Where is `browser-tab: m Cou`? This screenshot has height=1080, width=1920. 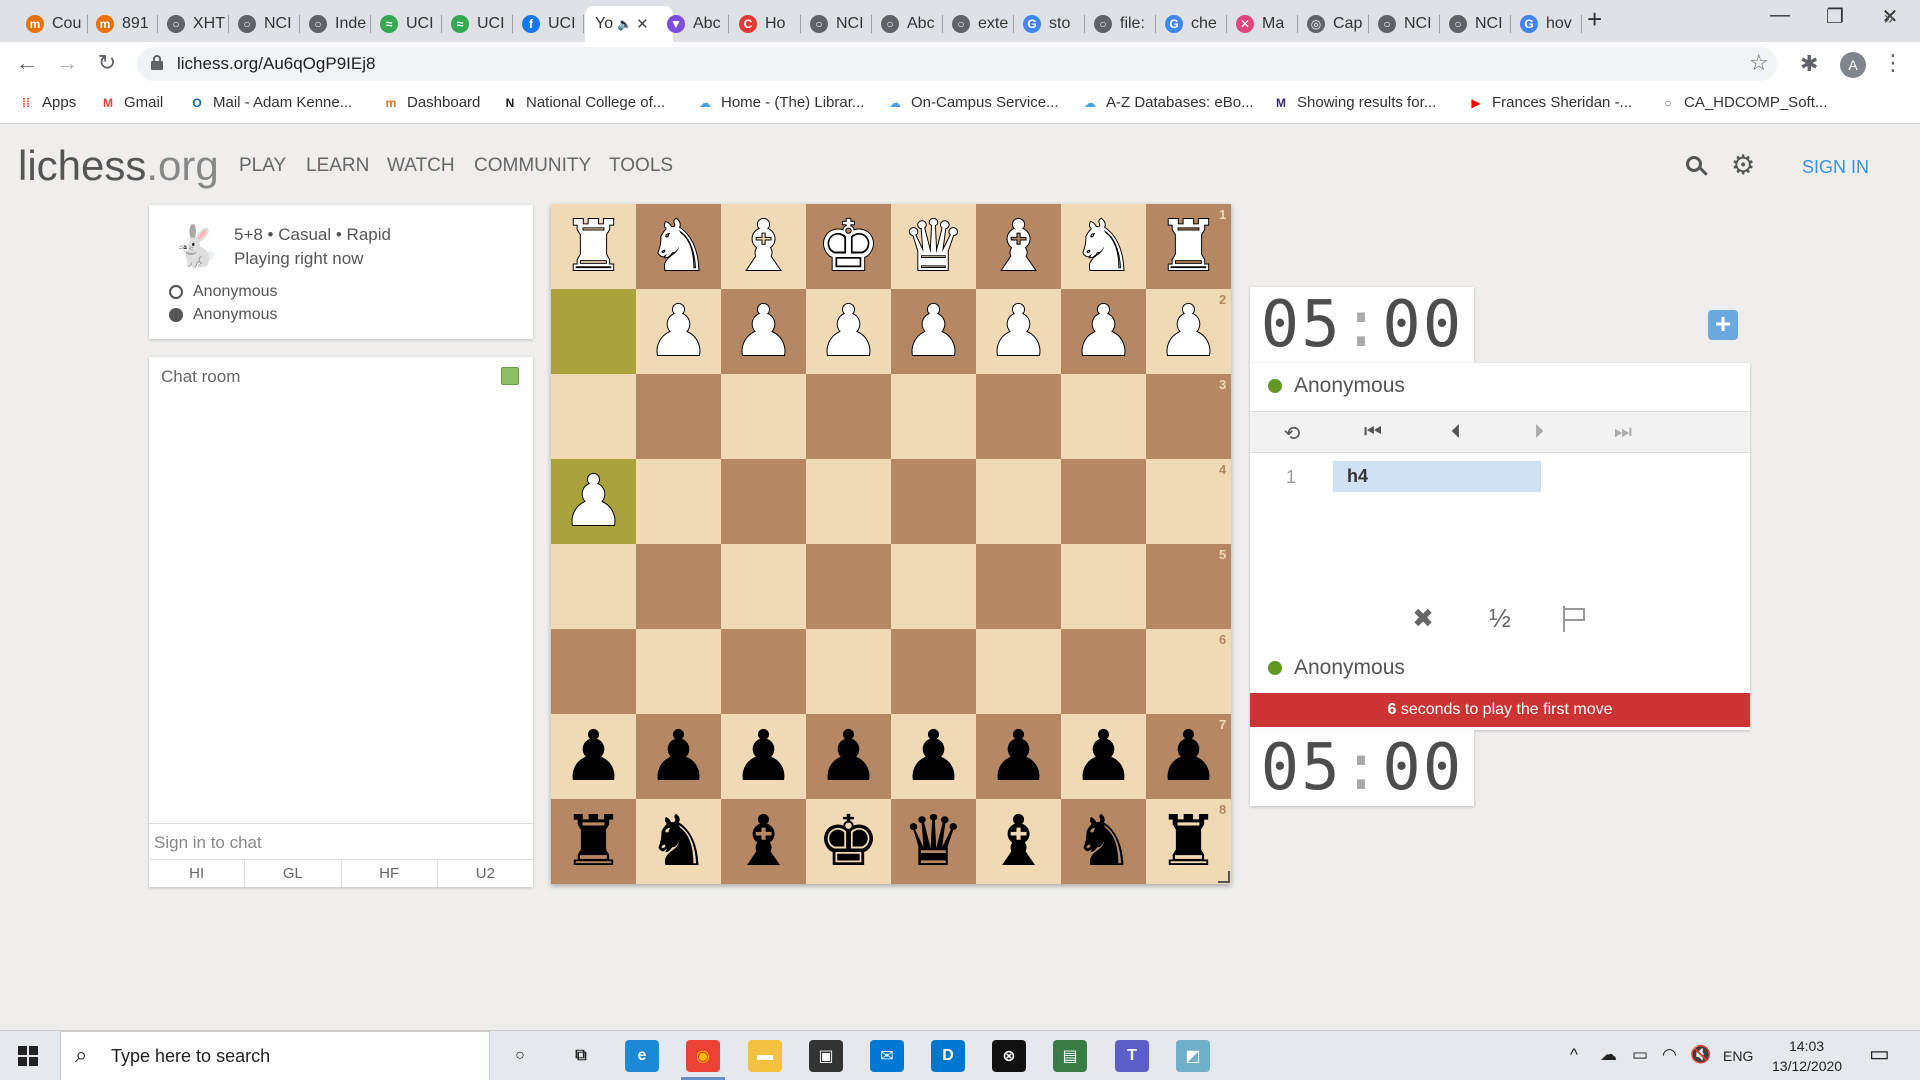
browser-tab: m Cou is located at coordinates (52, 24).